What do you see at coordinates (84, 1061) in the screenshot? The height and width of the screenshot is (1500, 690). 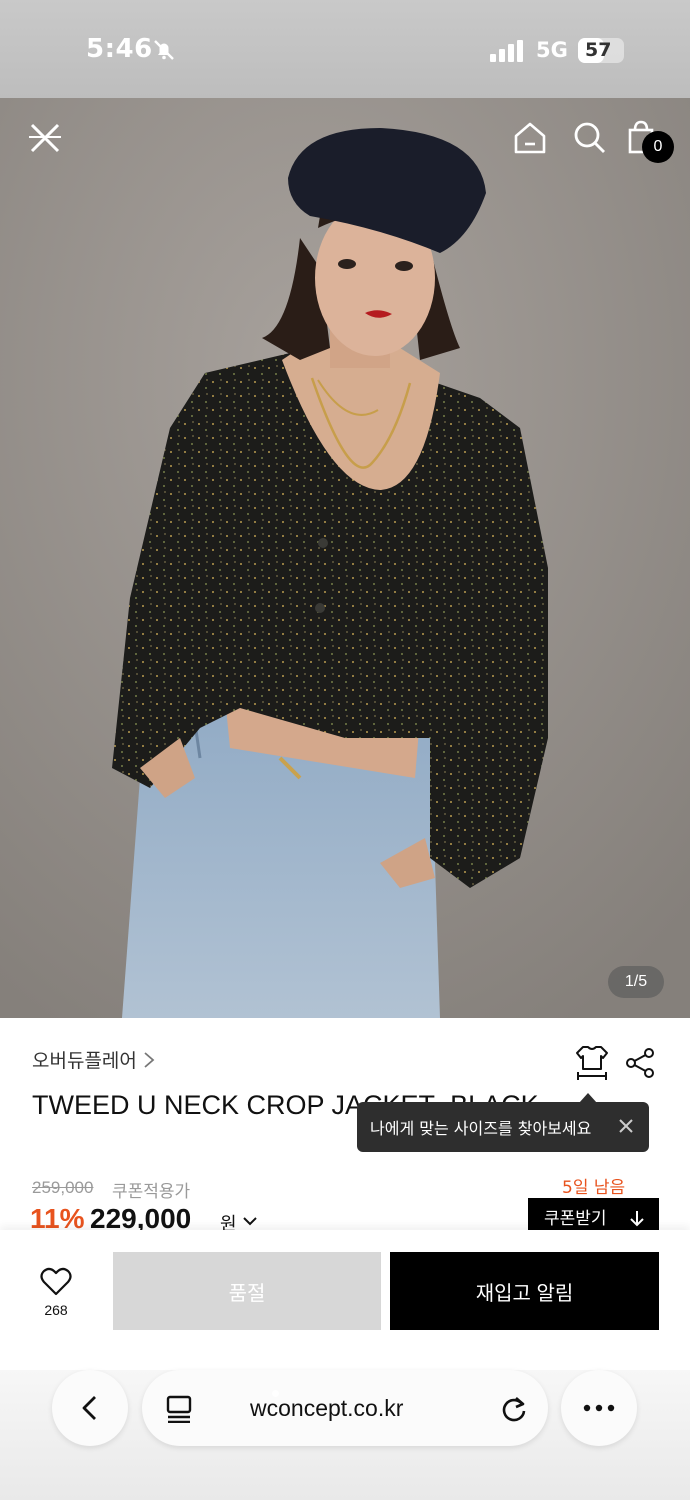 I see `brand-name: 오버듀플레어` at bounding box center [84, 1061].